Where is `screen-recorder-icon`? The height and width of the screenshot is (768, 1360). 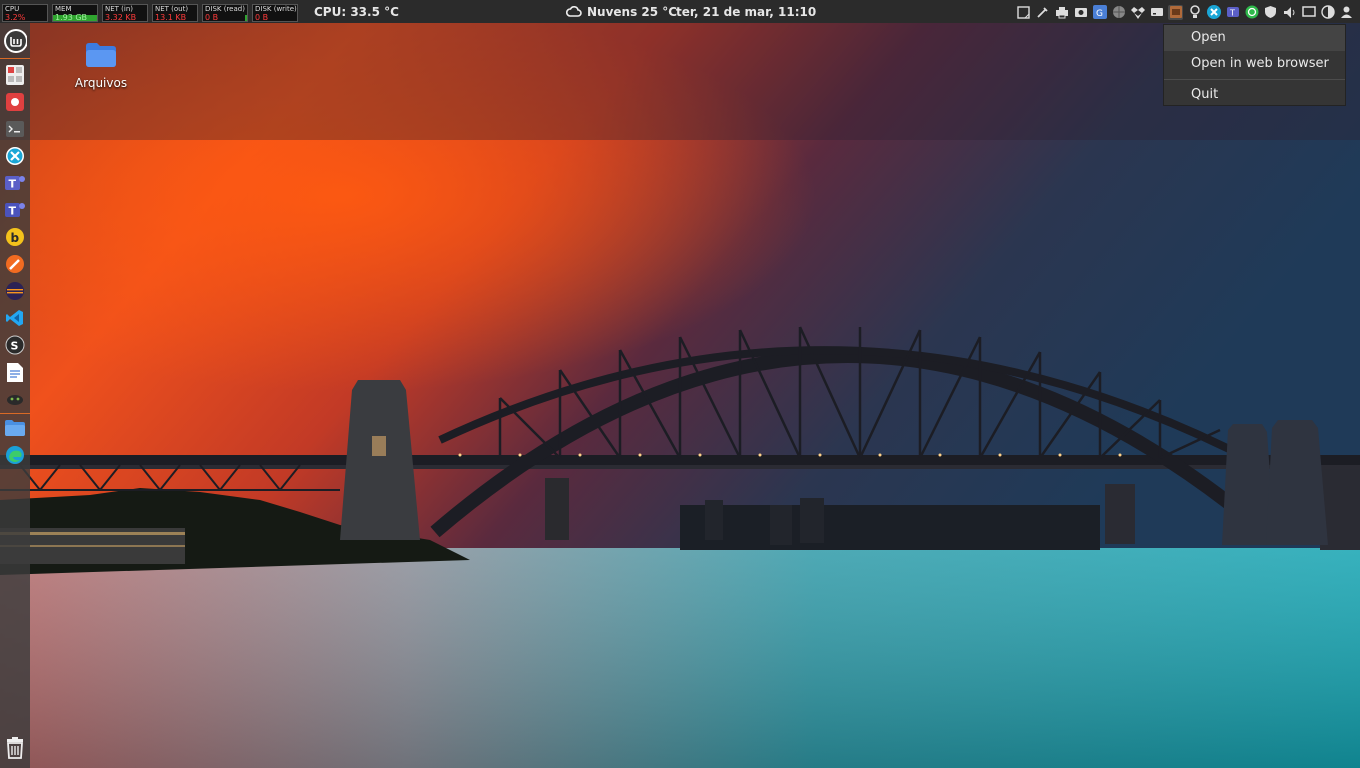
screen-recorder-icon is located at coordinates (15, 102).